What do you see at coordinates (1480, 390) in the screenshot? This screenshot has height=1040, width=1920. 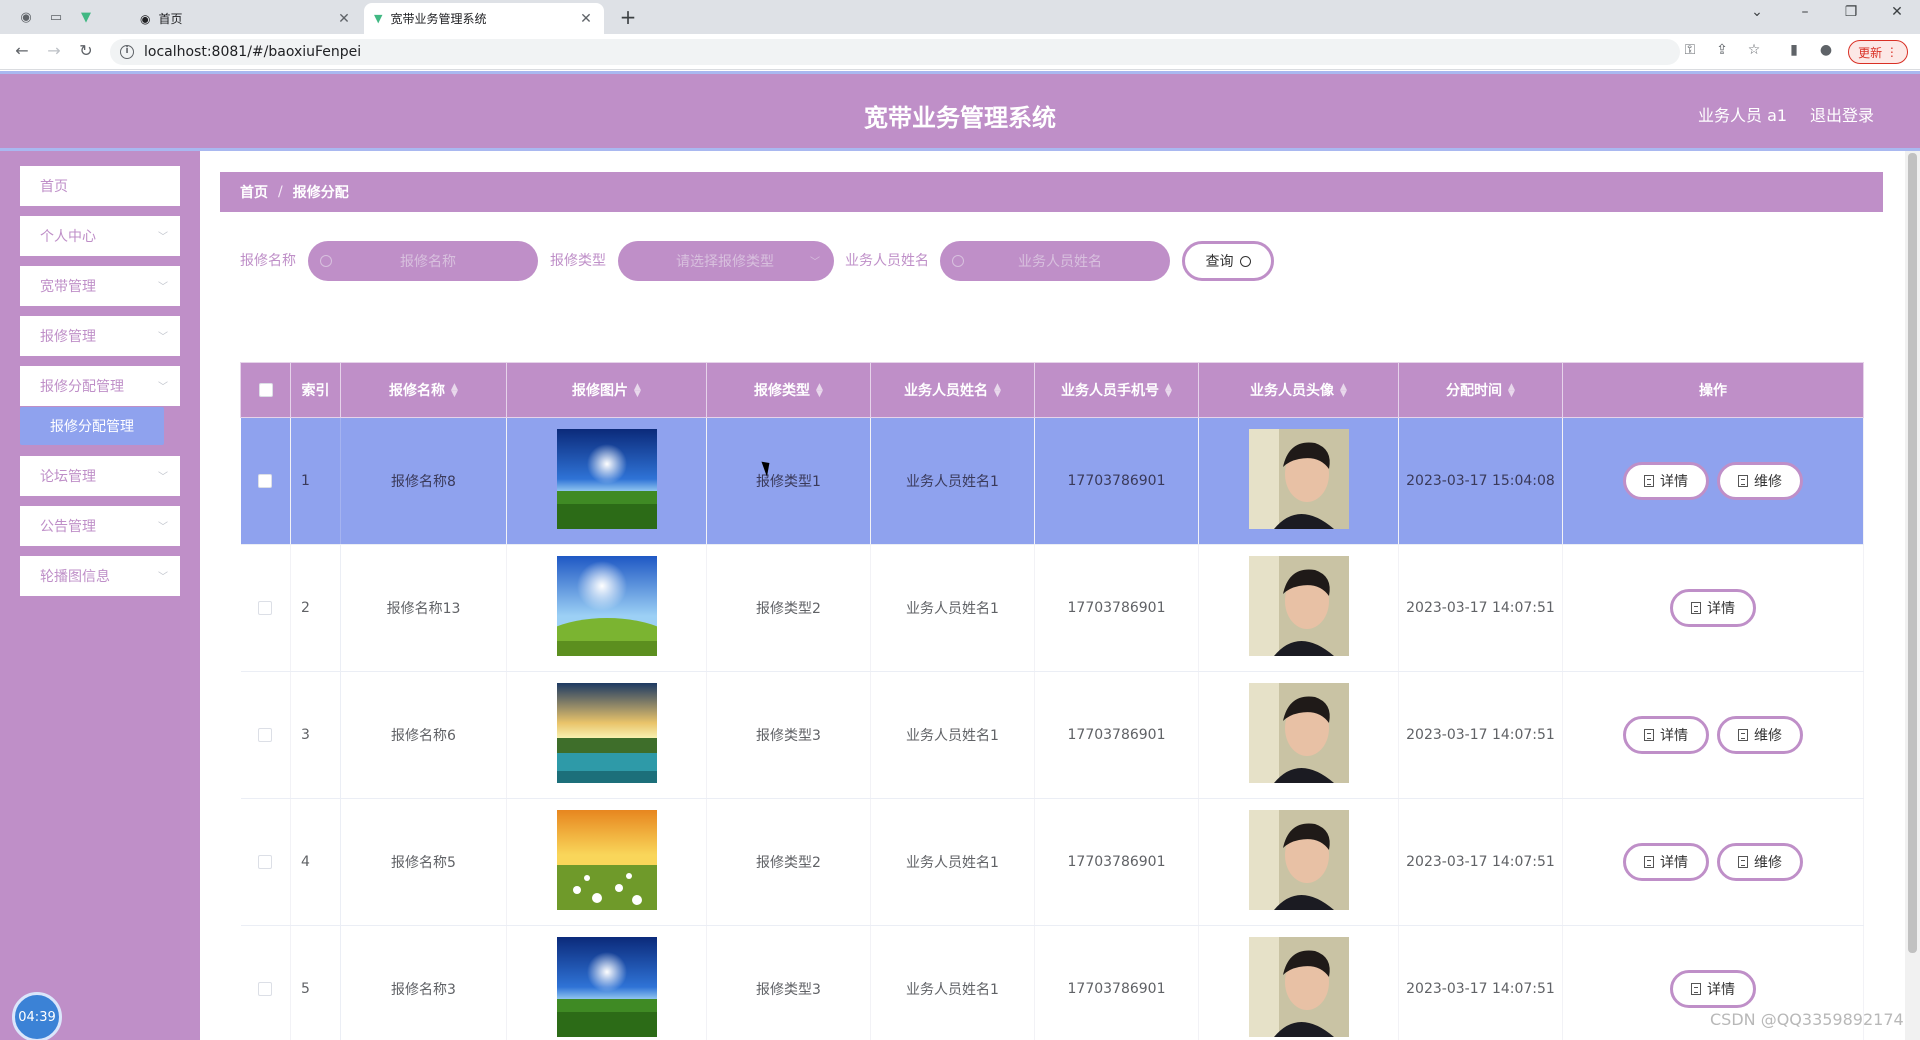 I see `col-assign-time: 分配时间 ▲ ▼` at bounding box center [1480, 390].